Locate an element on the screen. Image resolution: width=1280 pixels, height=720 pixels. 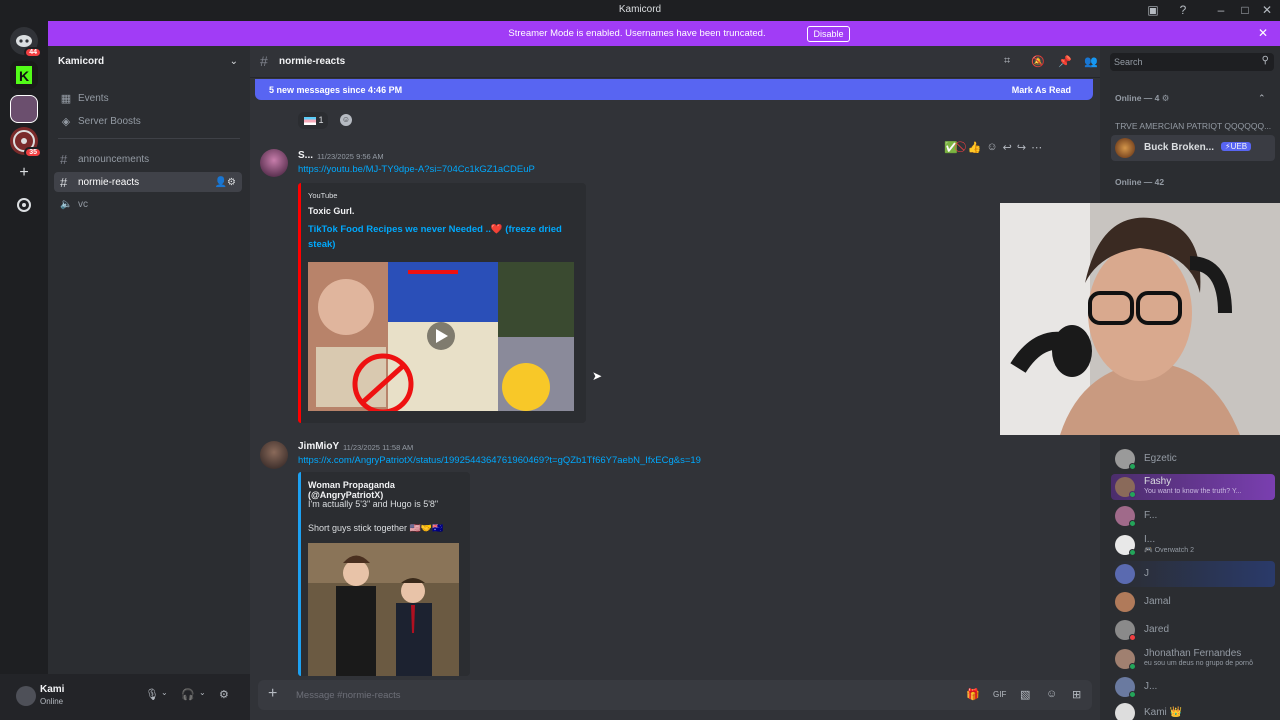
speaker-icon: 🔈 is located at coordinates (66, 204).